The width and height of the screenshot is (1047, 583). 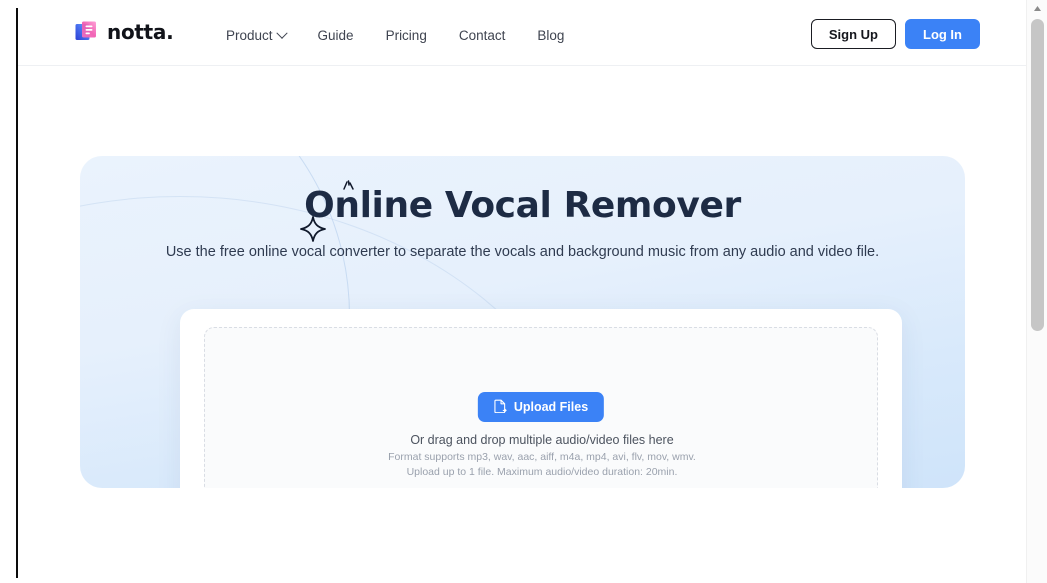 I want to click on page-scrollbar, so click(x=1036, y=291).